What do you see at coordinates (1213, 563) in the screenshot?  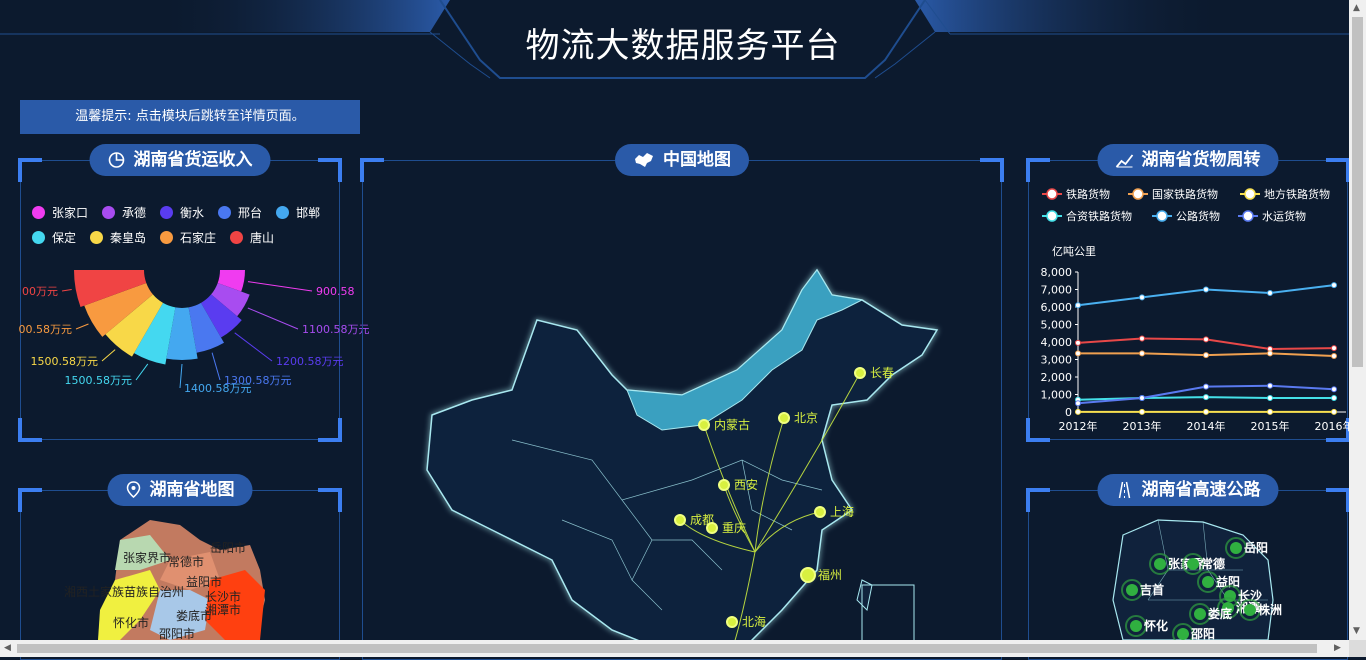 I see `highway-city-label: 常德` at bounding box center [1213, 563].